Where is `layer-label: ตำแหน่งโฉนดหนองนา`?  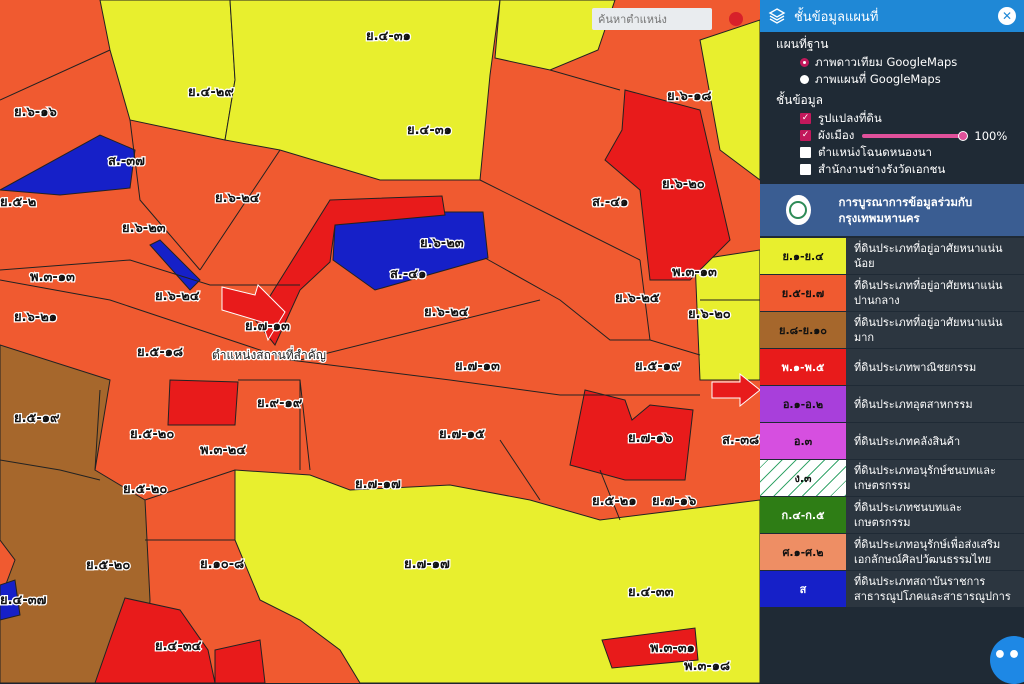 layer-label: ตำแหน่งโฉนดหนองนา is located at coordinates (875, 151).